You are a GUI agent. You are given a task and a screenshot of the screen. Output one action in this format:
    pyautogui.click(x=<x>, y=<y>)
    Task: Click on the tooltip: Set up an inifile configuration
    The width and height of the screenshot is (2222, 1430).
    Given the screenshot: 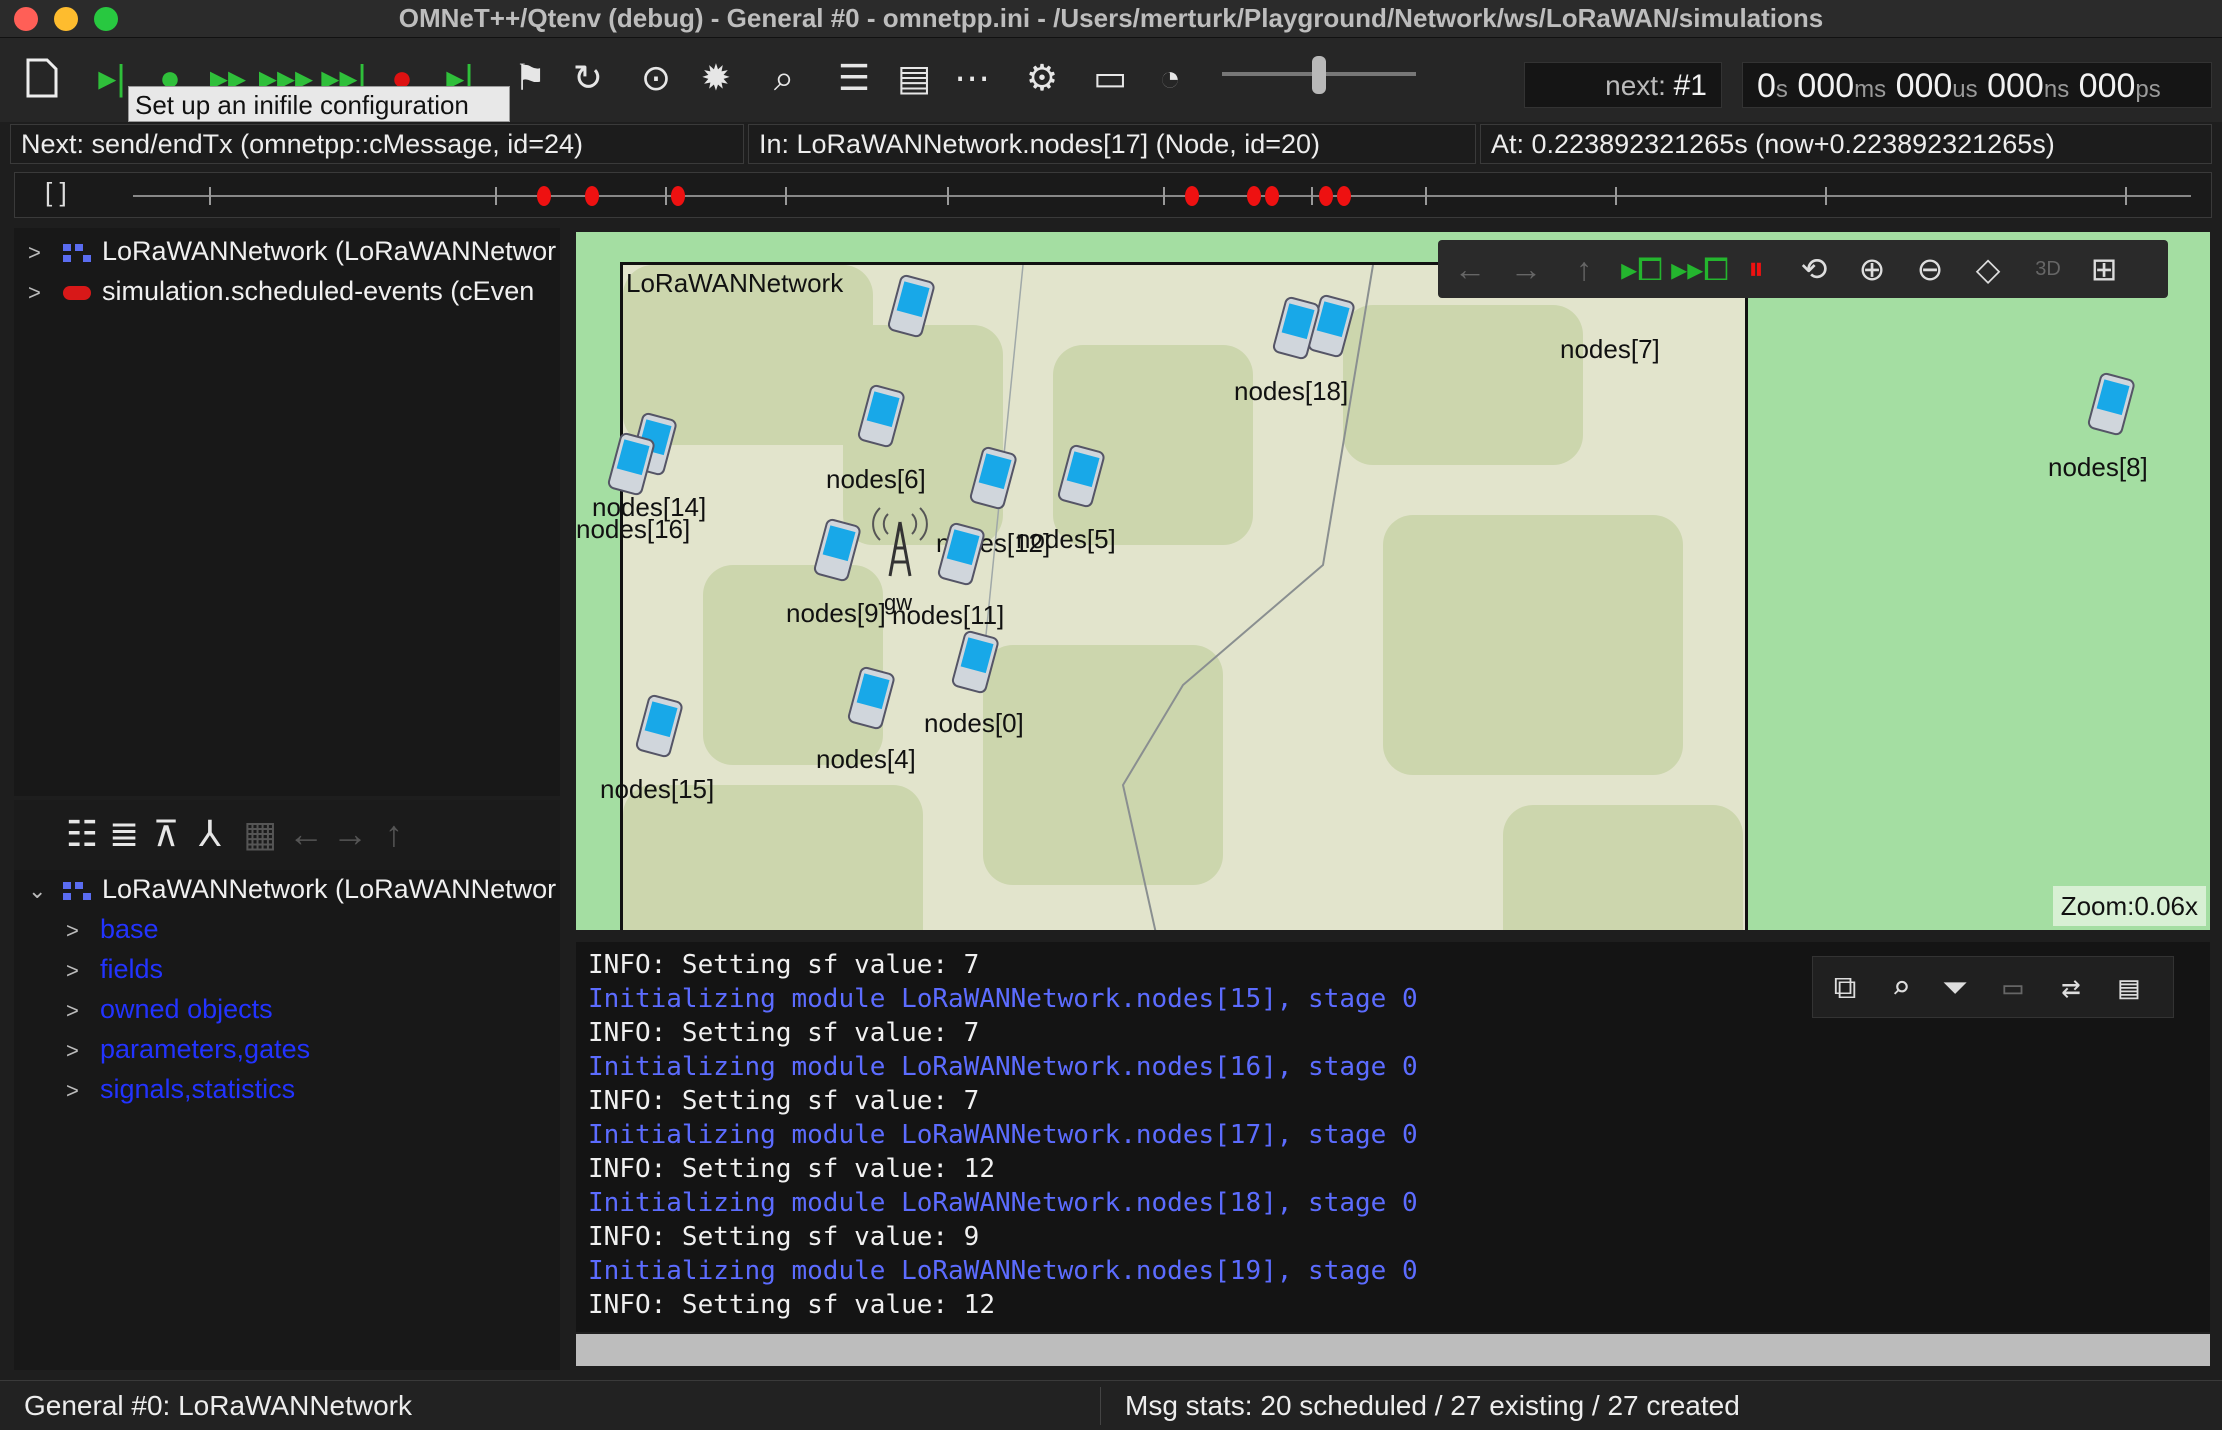 What is the action you would take?
    pyautogui.click(x=319, y=104)
    